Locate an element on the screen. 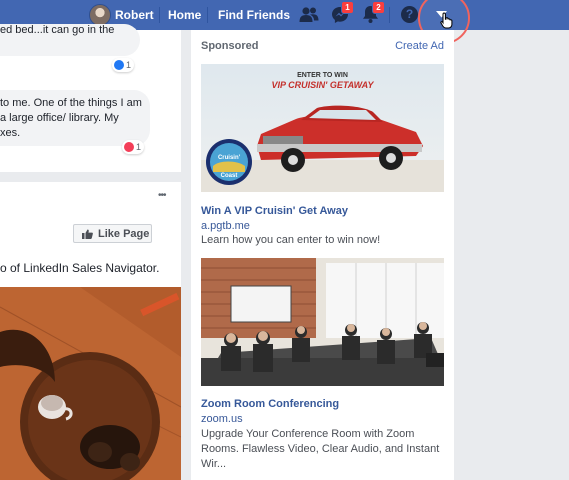  like-reaction-icon is located at coordinates (119, 64).